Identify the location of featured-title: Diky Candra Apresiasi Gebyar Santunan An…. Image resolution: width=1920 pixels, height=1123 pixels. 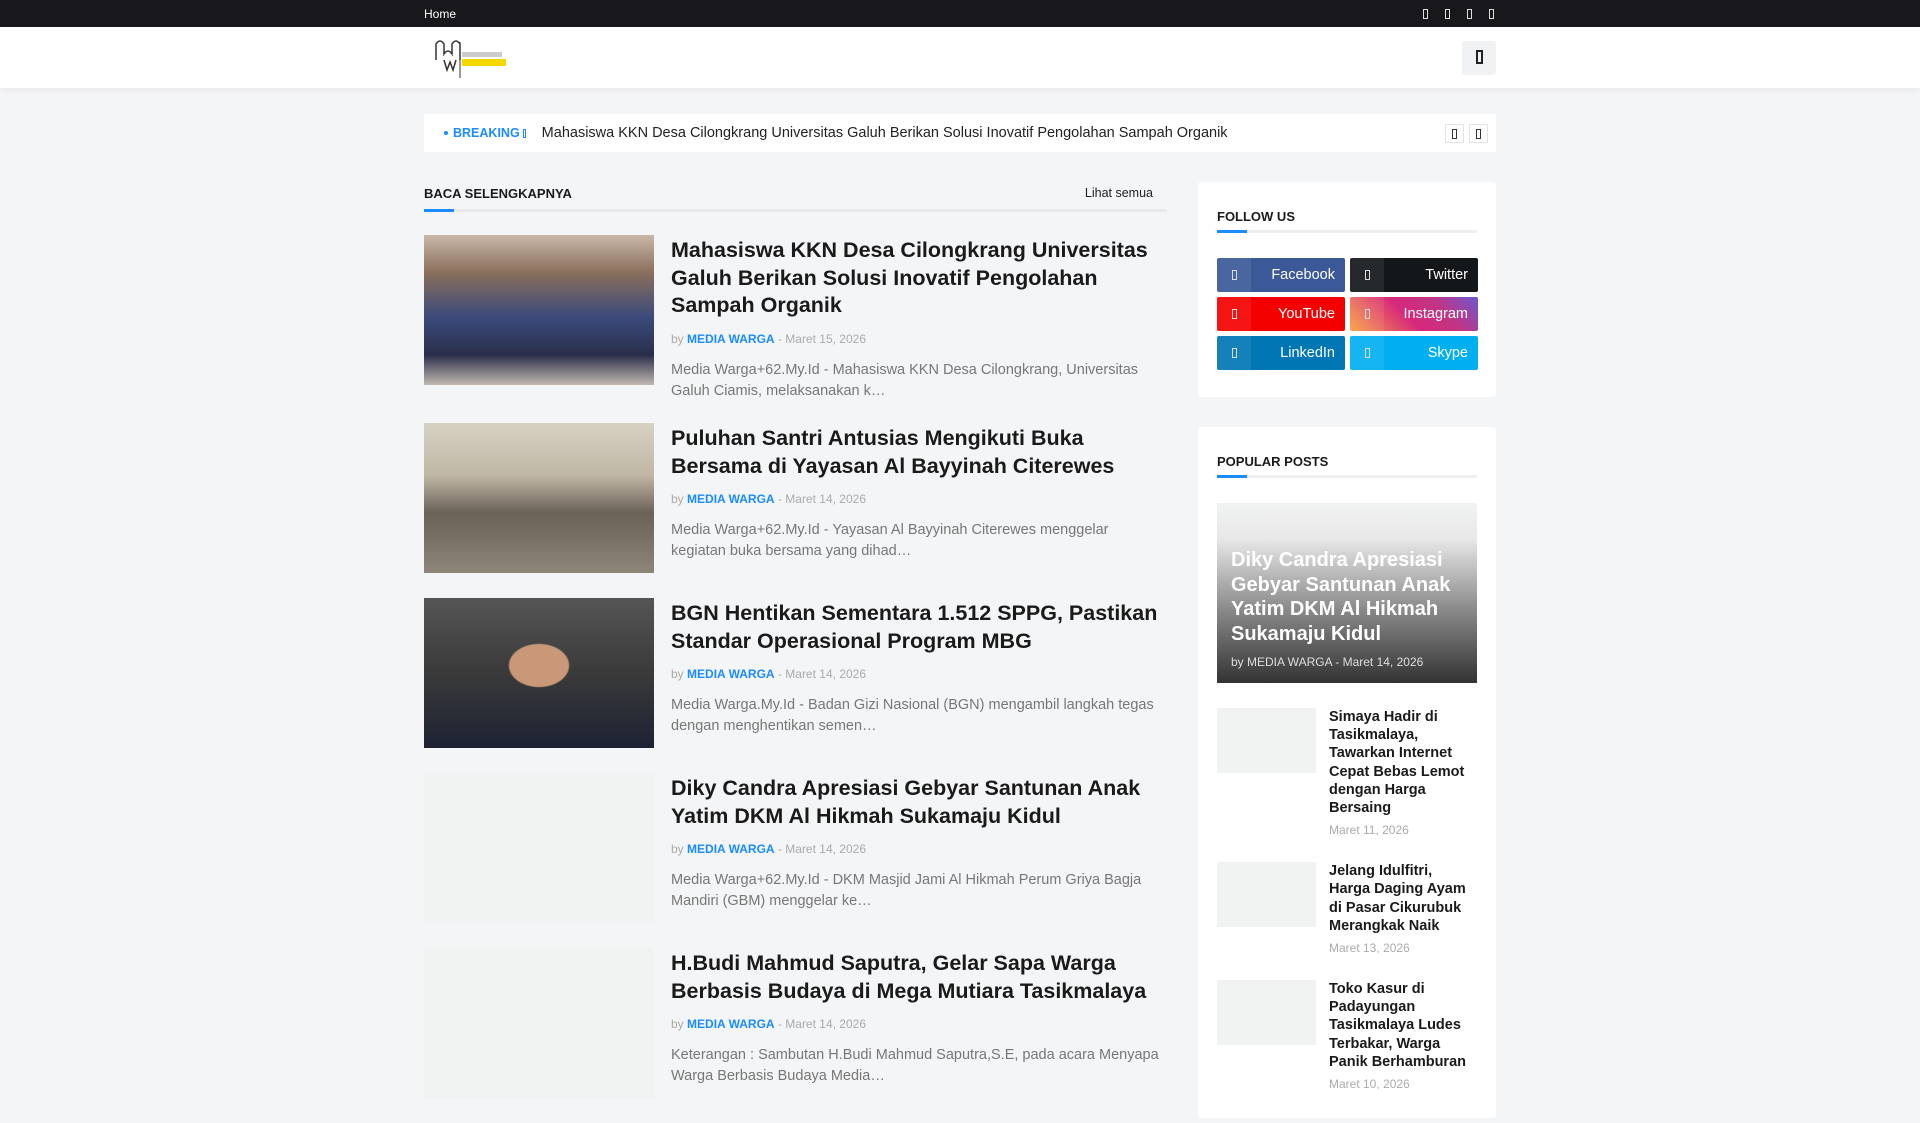
(1347, 597).